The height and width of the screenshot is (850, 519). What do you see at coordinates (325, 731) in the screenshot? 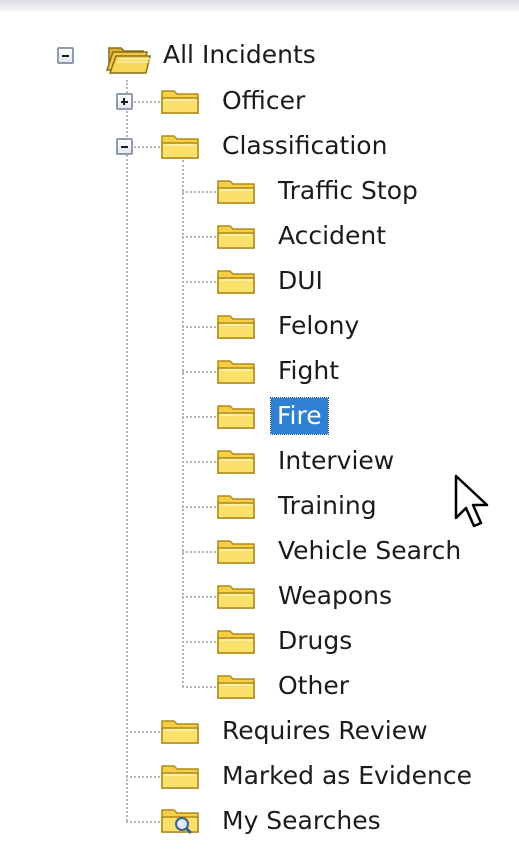
I see `tree-node-requires-review: Requires Review` at bounding box center [325, 731].